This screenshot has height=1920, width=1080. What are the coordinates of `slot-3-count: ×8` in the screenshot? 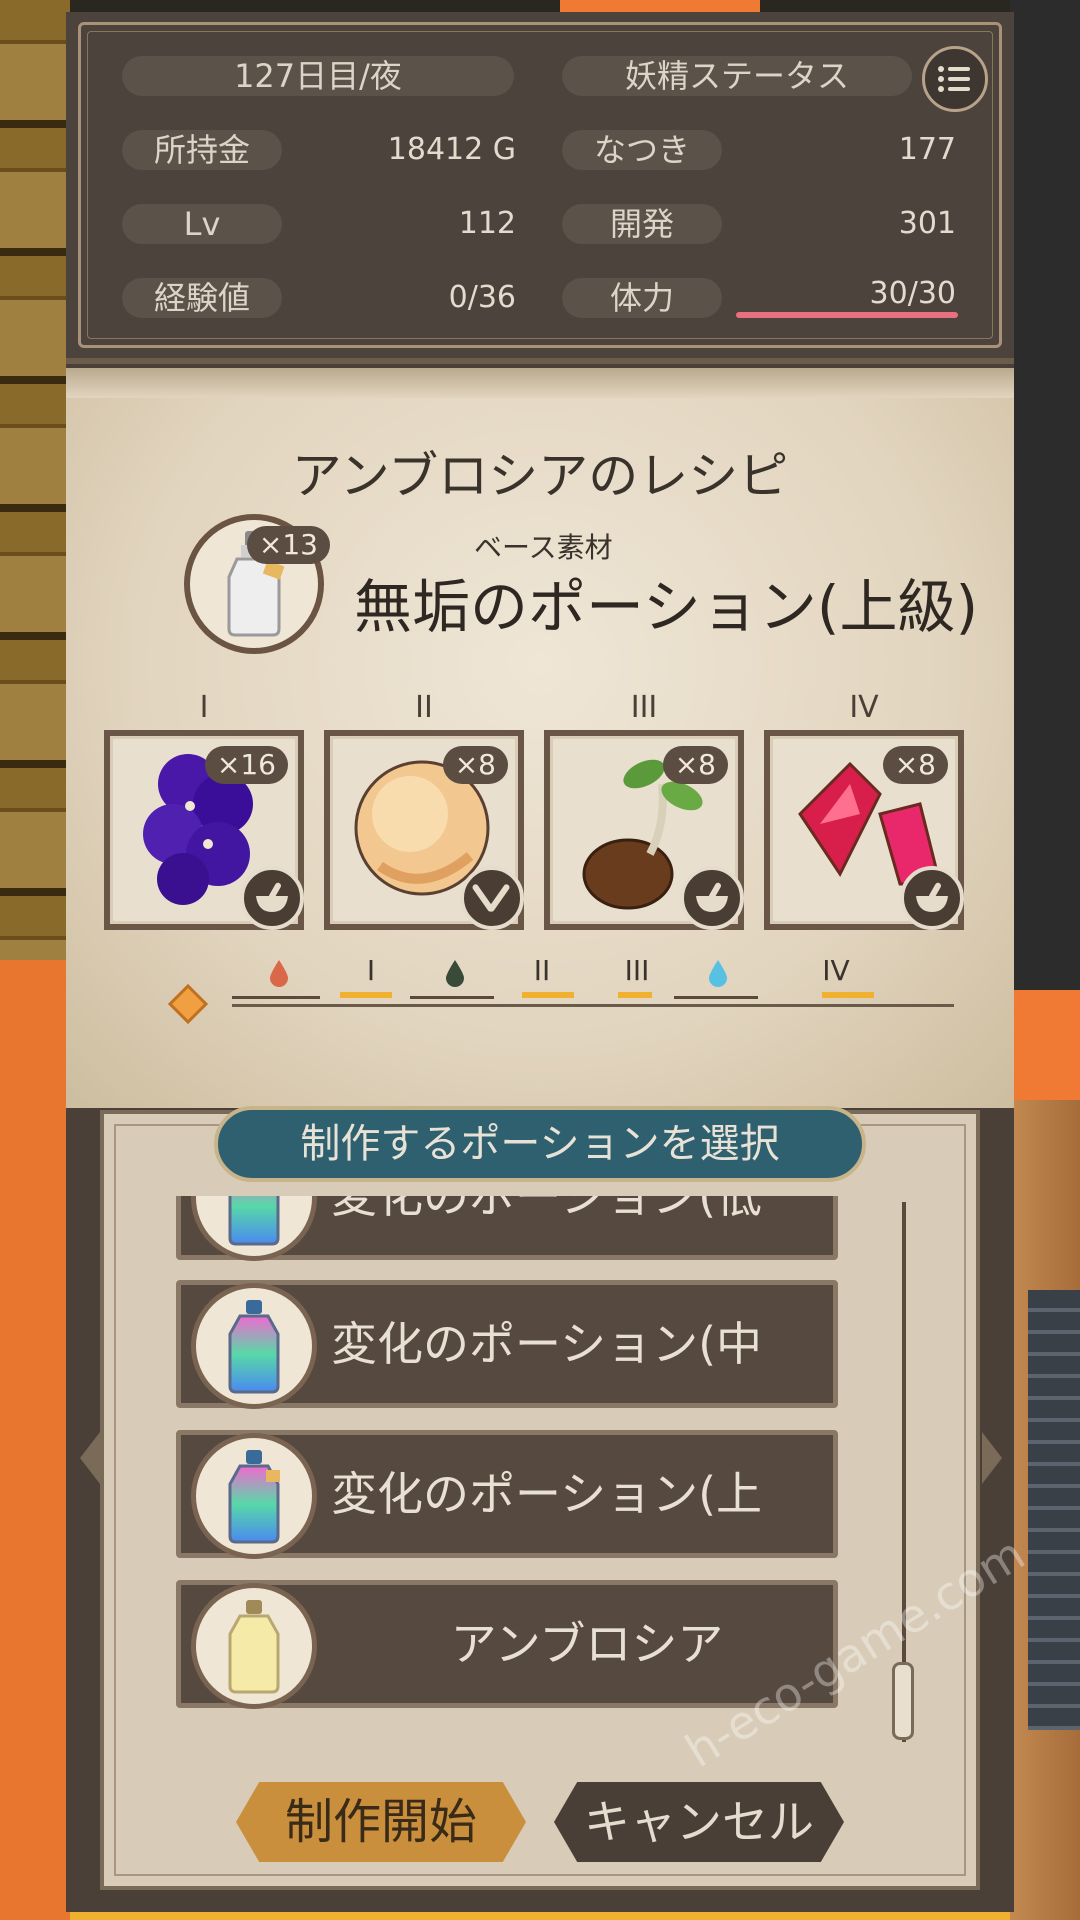 It's located at (695, 765).